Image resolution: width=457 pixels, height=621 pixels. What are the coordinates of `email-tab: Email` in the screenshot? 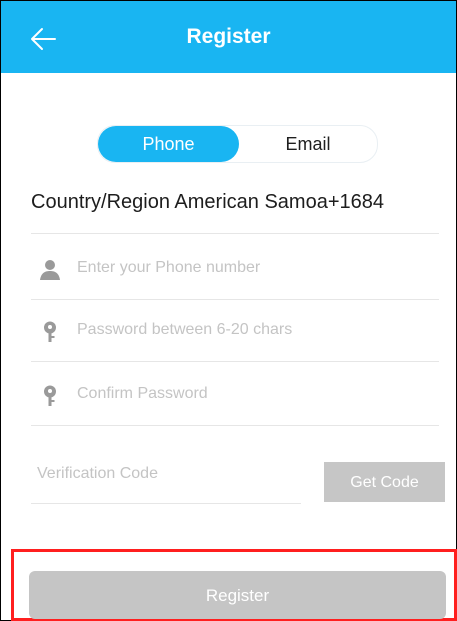 It's located at (308, 144).